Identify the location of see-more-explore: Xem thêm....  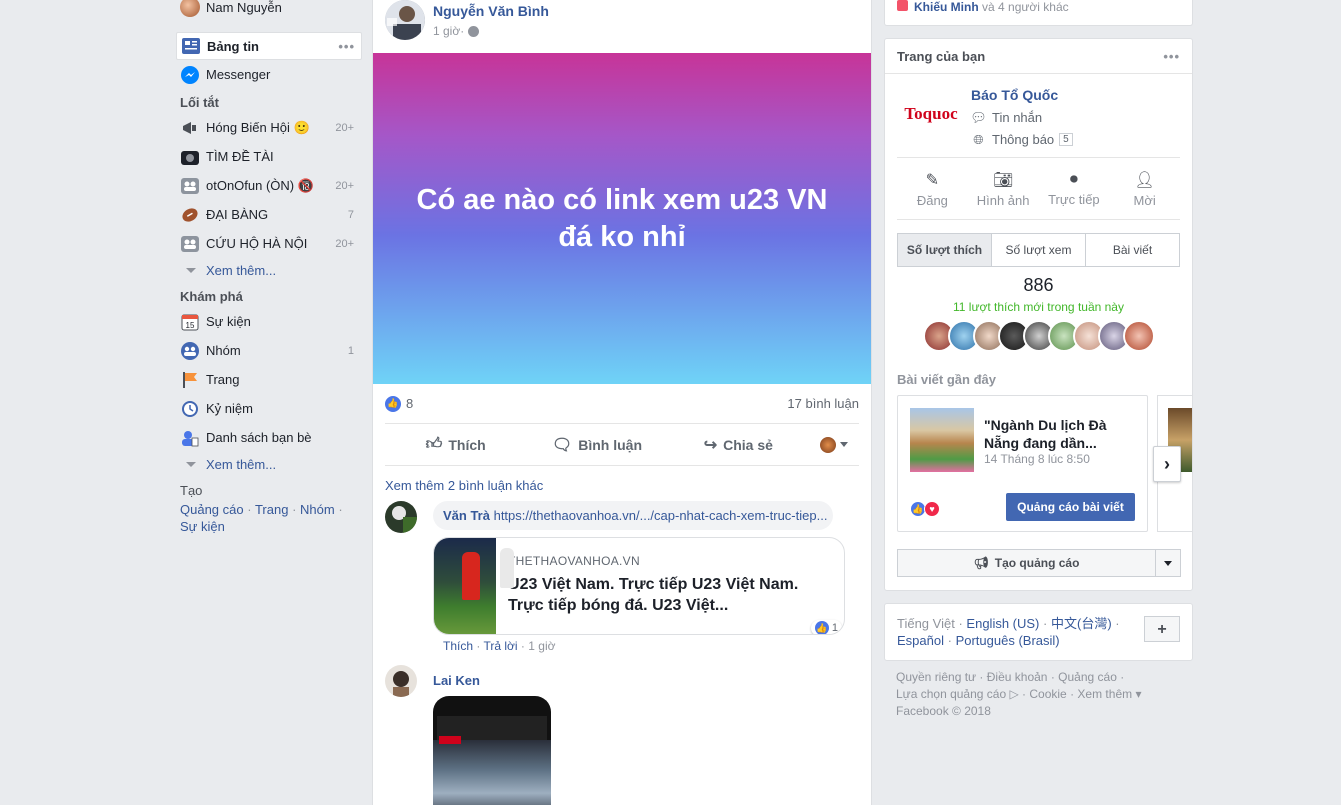
(269, 464).